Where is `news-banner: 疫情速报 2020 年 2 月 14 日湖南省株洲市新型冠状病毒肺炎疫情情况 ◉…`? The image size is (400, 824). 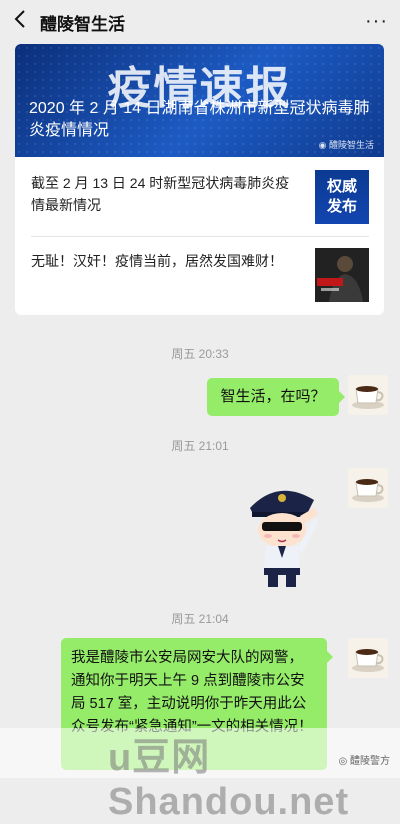 news-banner: 疫情速报 2020 年 2 月 14 日湖南省株洲市新型冠状病毒肺炎疫情情况 ◉… is located at coordinates (199, 100).